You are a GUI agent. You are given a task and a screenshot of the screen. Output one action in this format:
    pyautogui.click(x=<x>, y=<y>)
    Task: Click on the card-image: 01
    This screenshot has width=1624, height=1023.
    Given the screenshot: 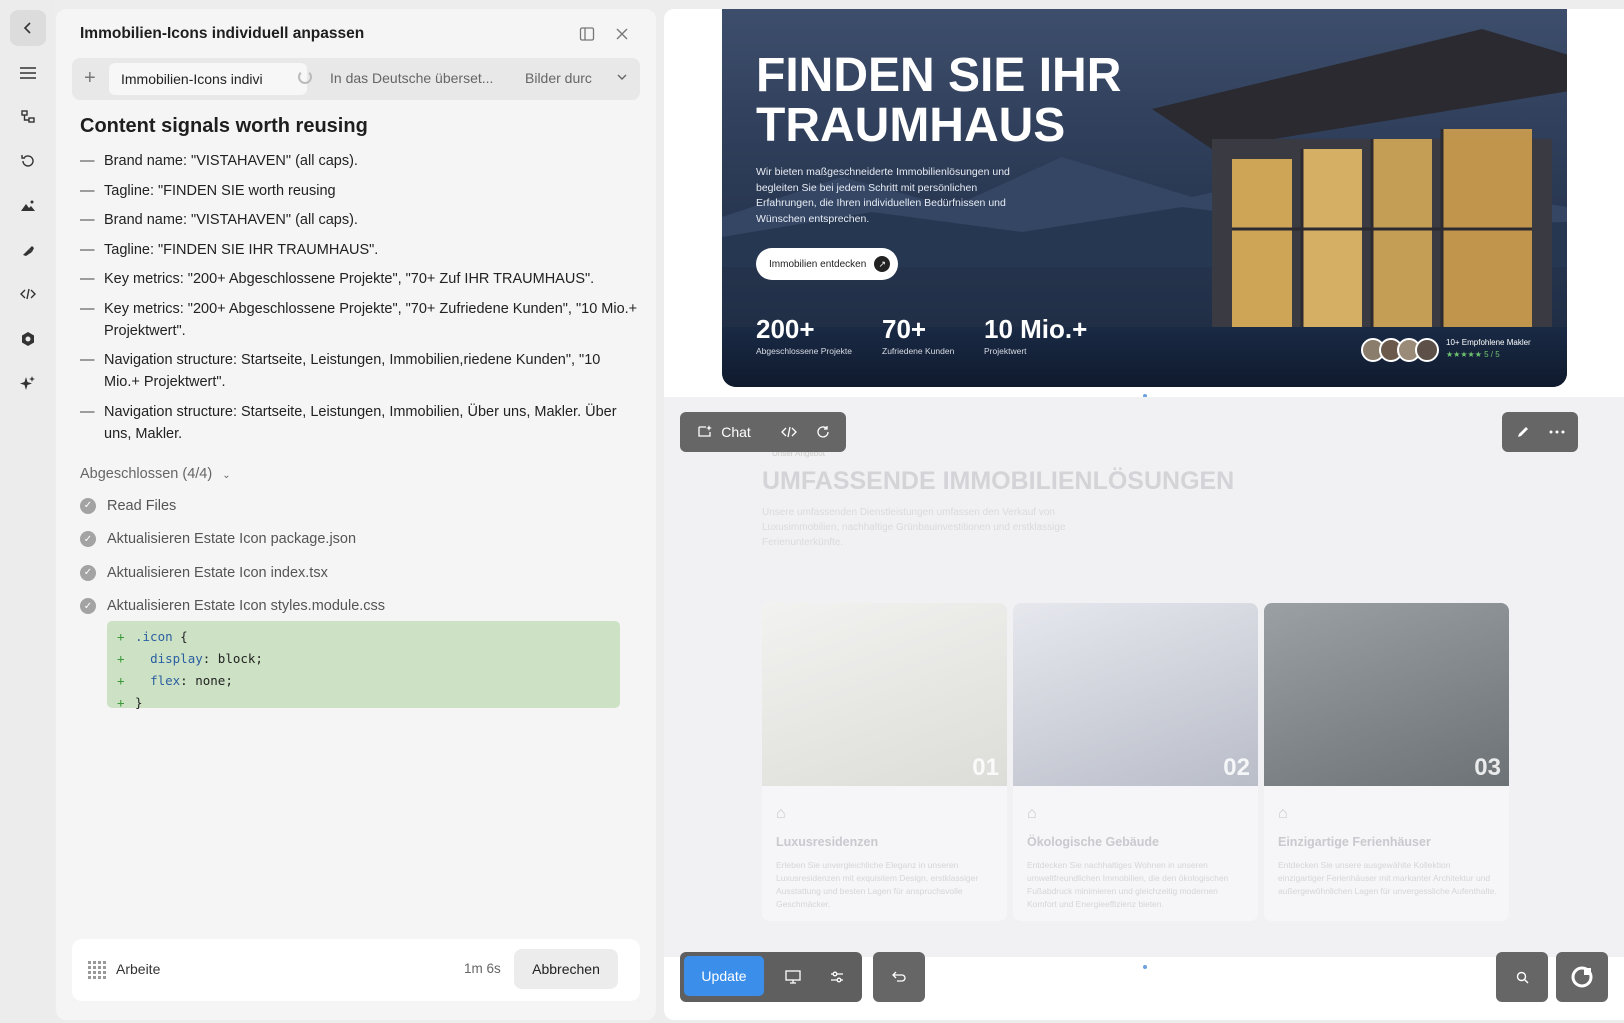 What is the action you would take?
    pyautogui.click(x=884, y=694)
    